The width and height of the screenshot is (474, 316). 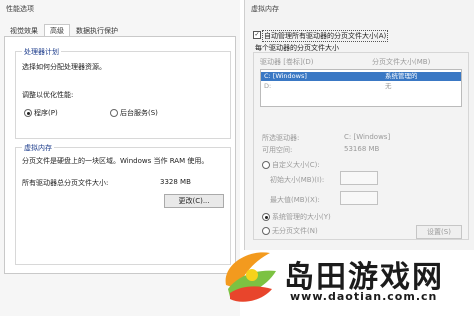 What do you see at coordinates (266, 217) in the screenshot?
I see `system-managed-radio` at bounding box center [266, 217].